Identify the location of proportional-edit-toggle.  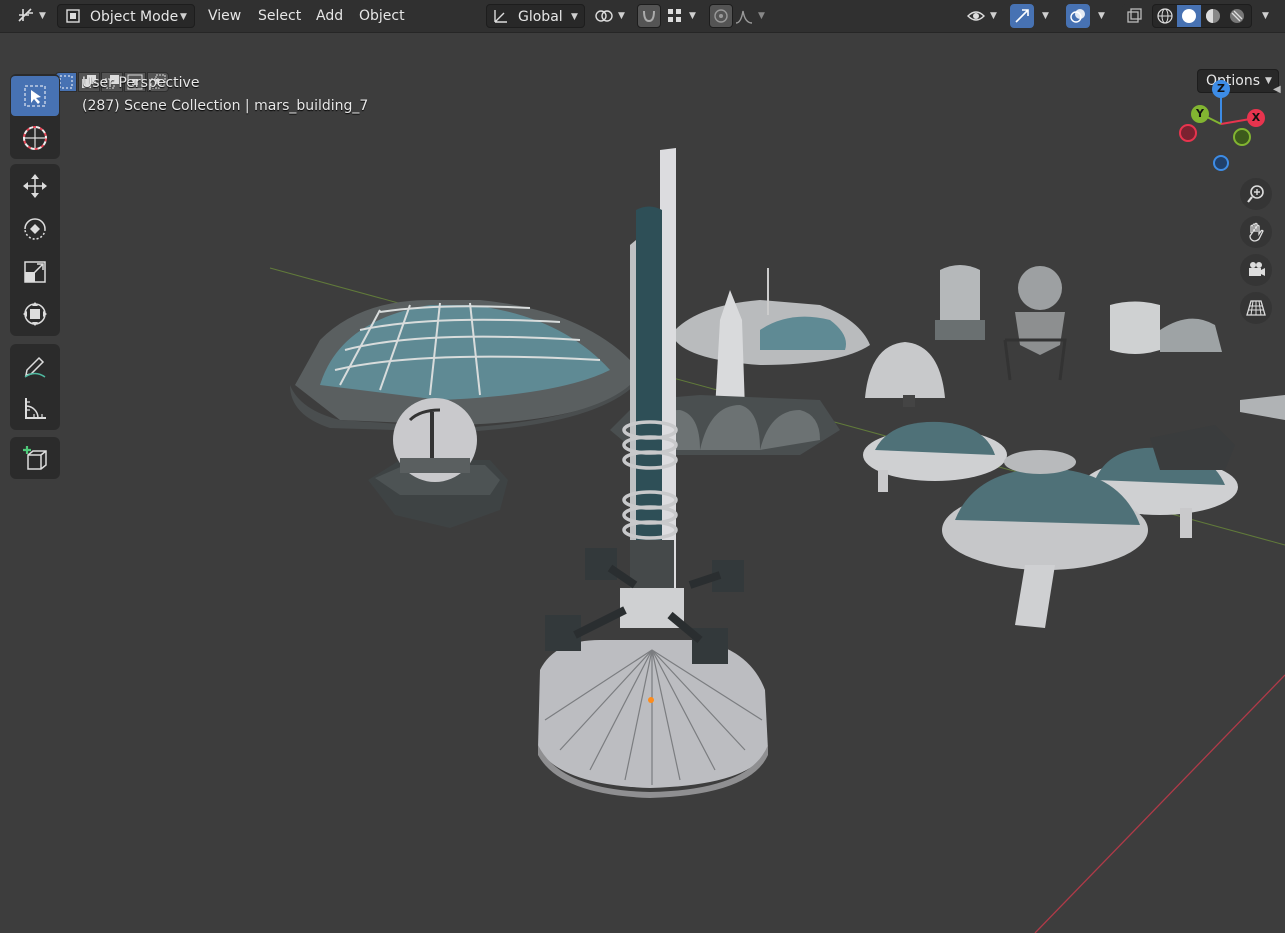
(721, 16).